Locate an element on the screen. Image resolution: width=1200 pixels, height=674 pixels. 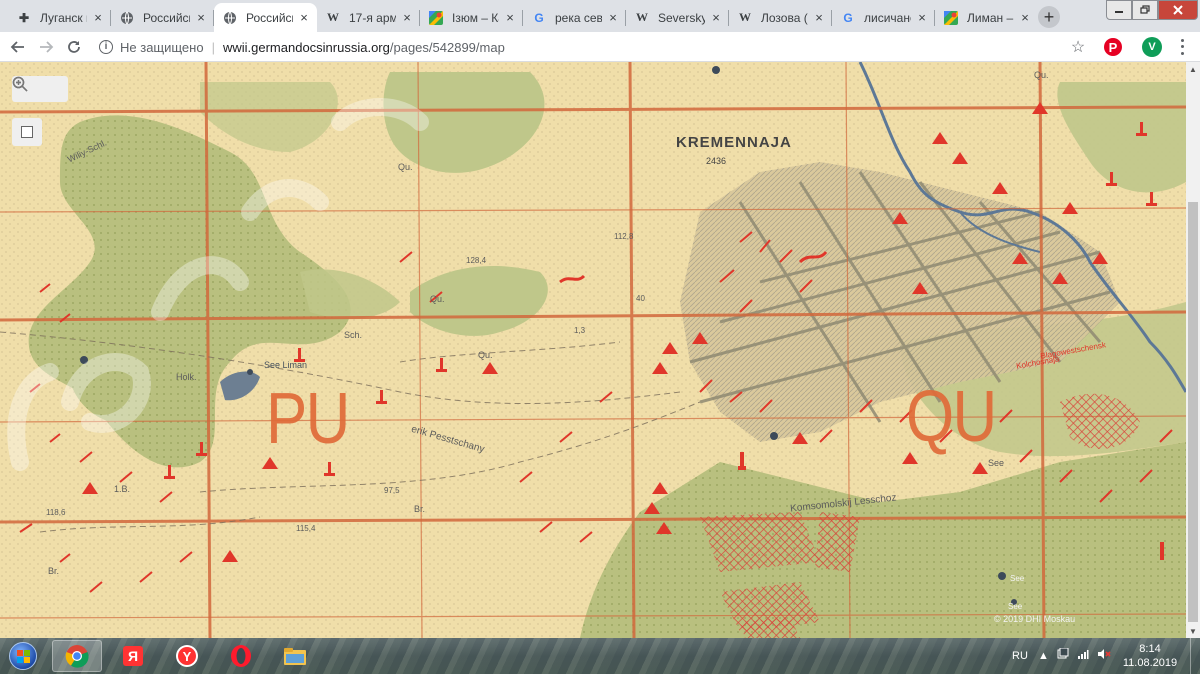
new-tab-button: + is located at coordinates (1049, 17).